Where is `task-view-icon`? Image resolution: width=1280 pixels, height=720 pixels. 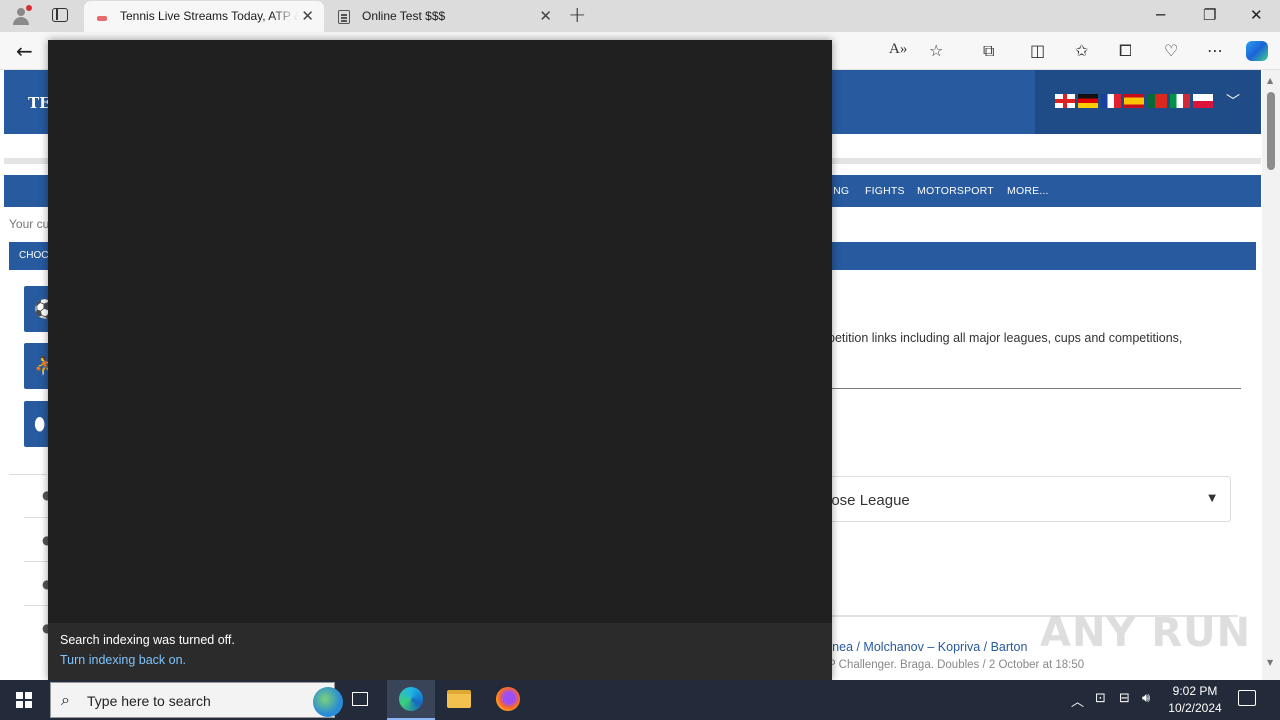
task-view-icon is located at coordinates (360, 699).